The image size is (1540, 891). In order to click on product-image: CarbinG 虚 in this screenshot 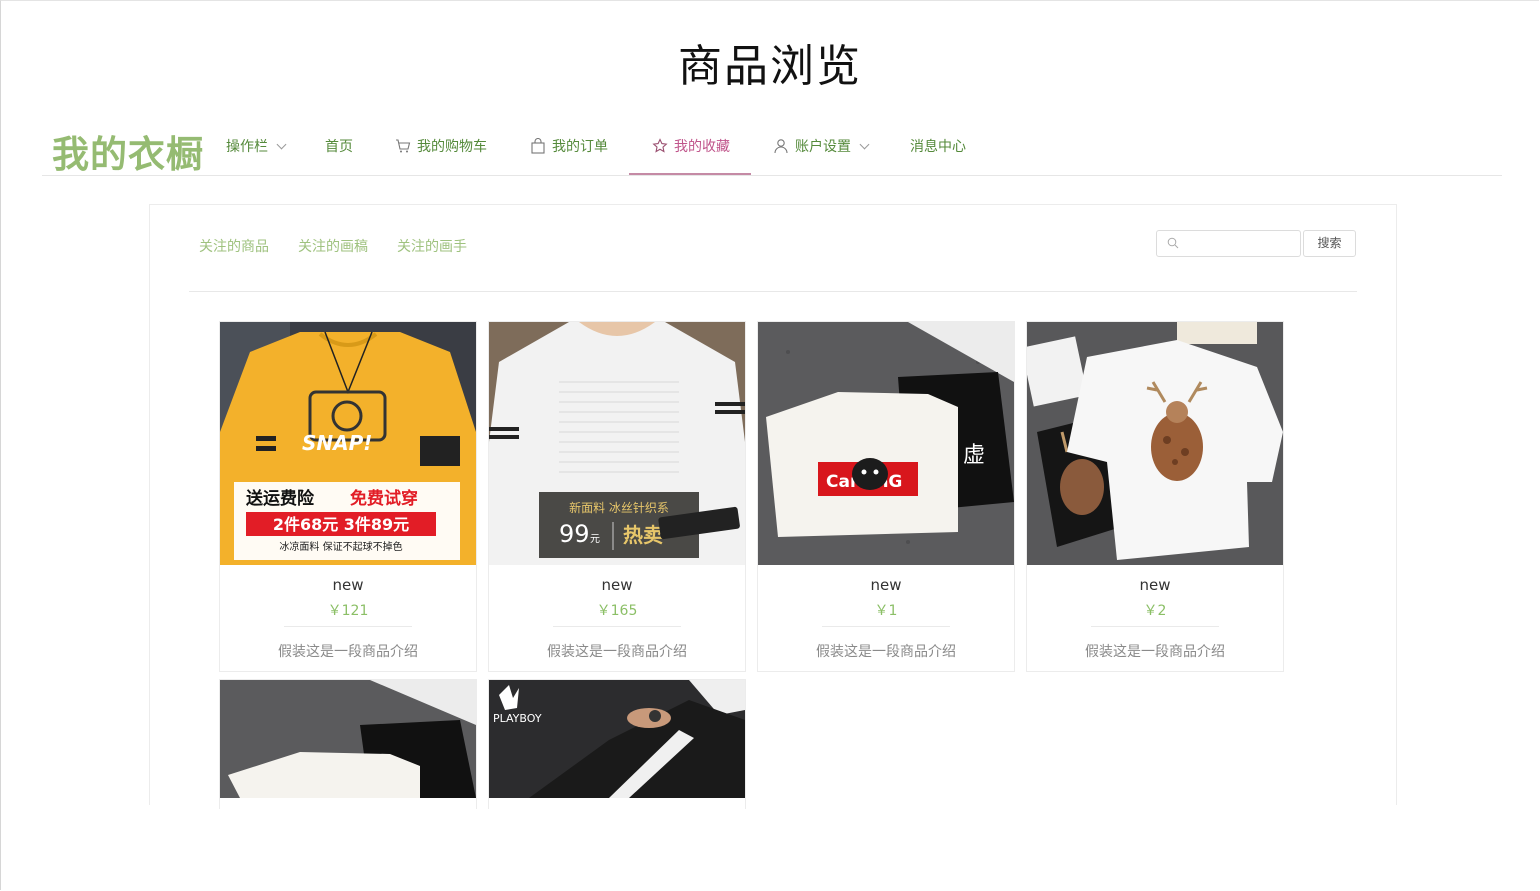, I will do `click(886, 443)`.